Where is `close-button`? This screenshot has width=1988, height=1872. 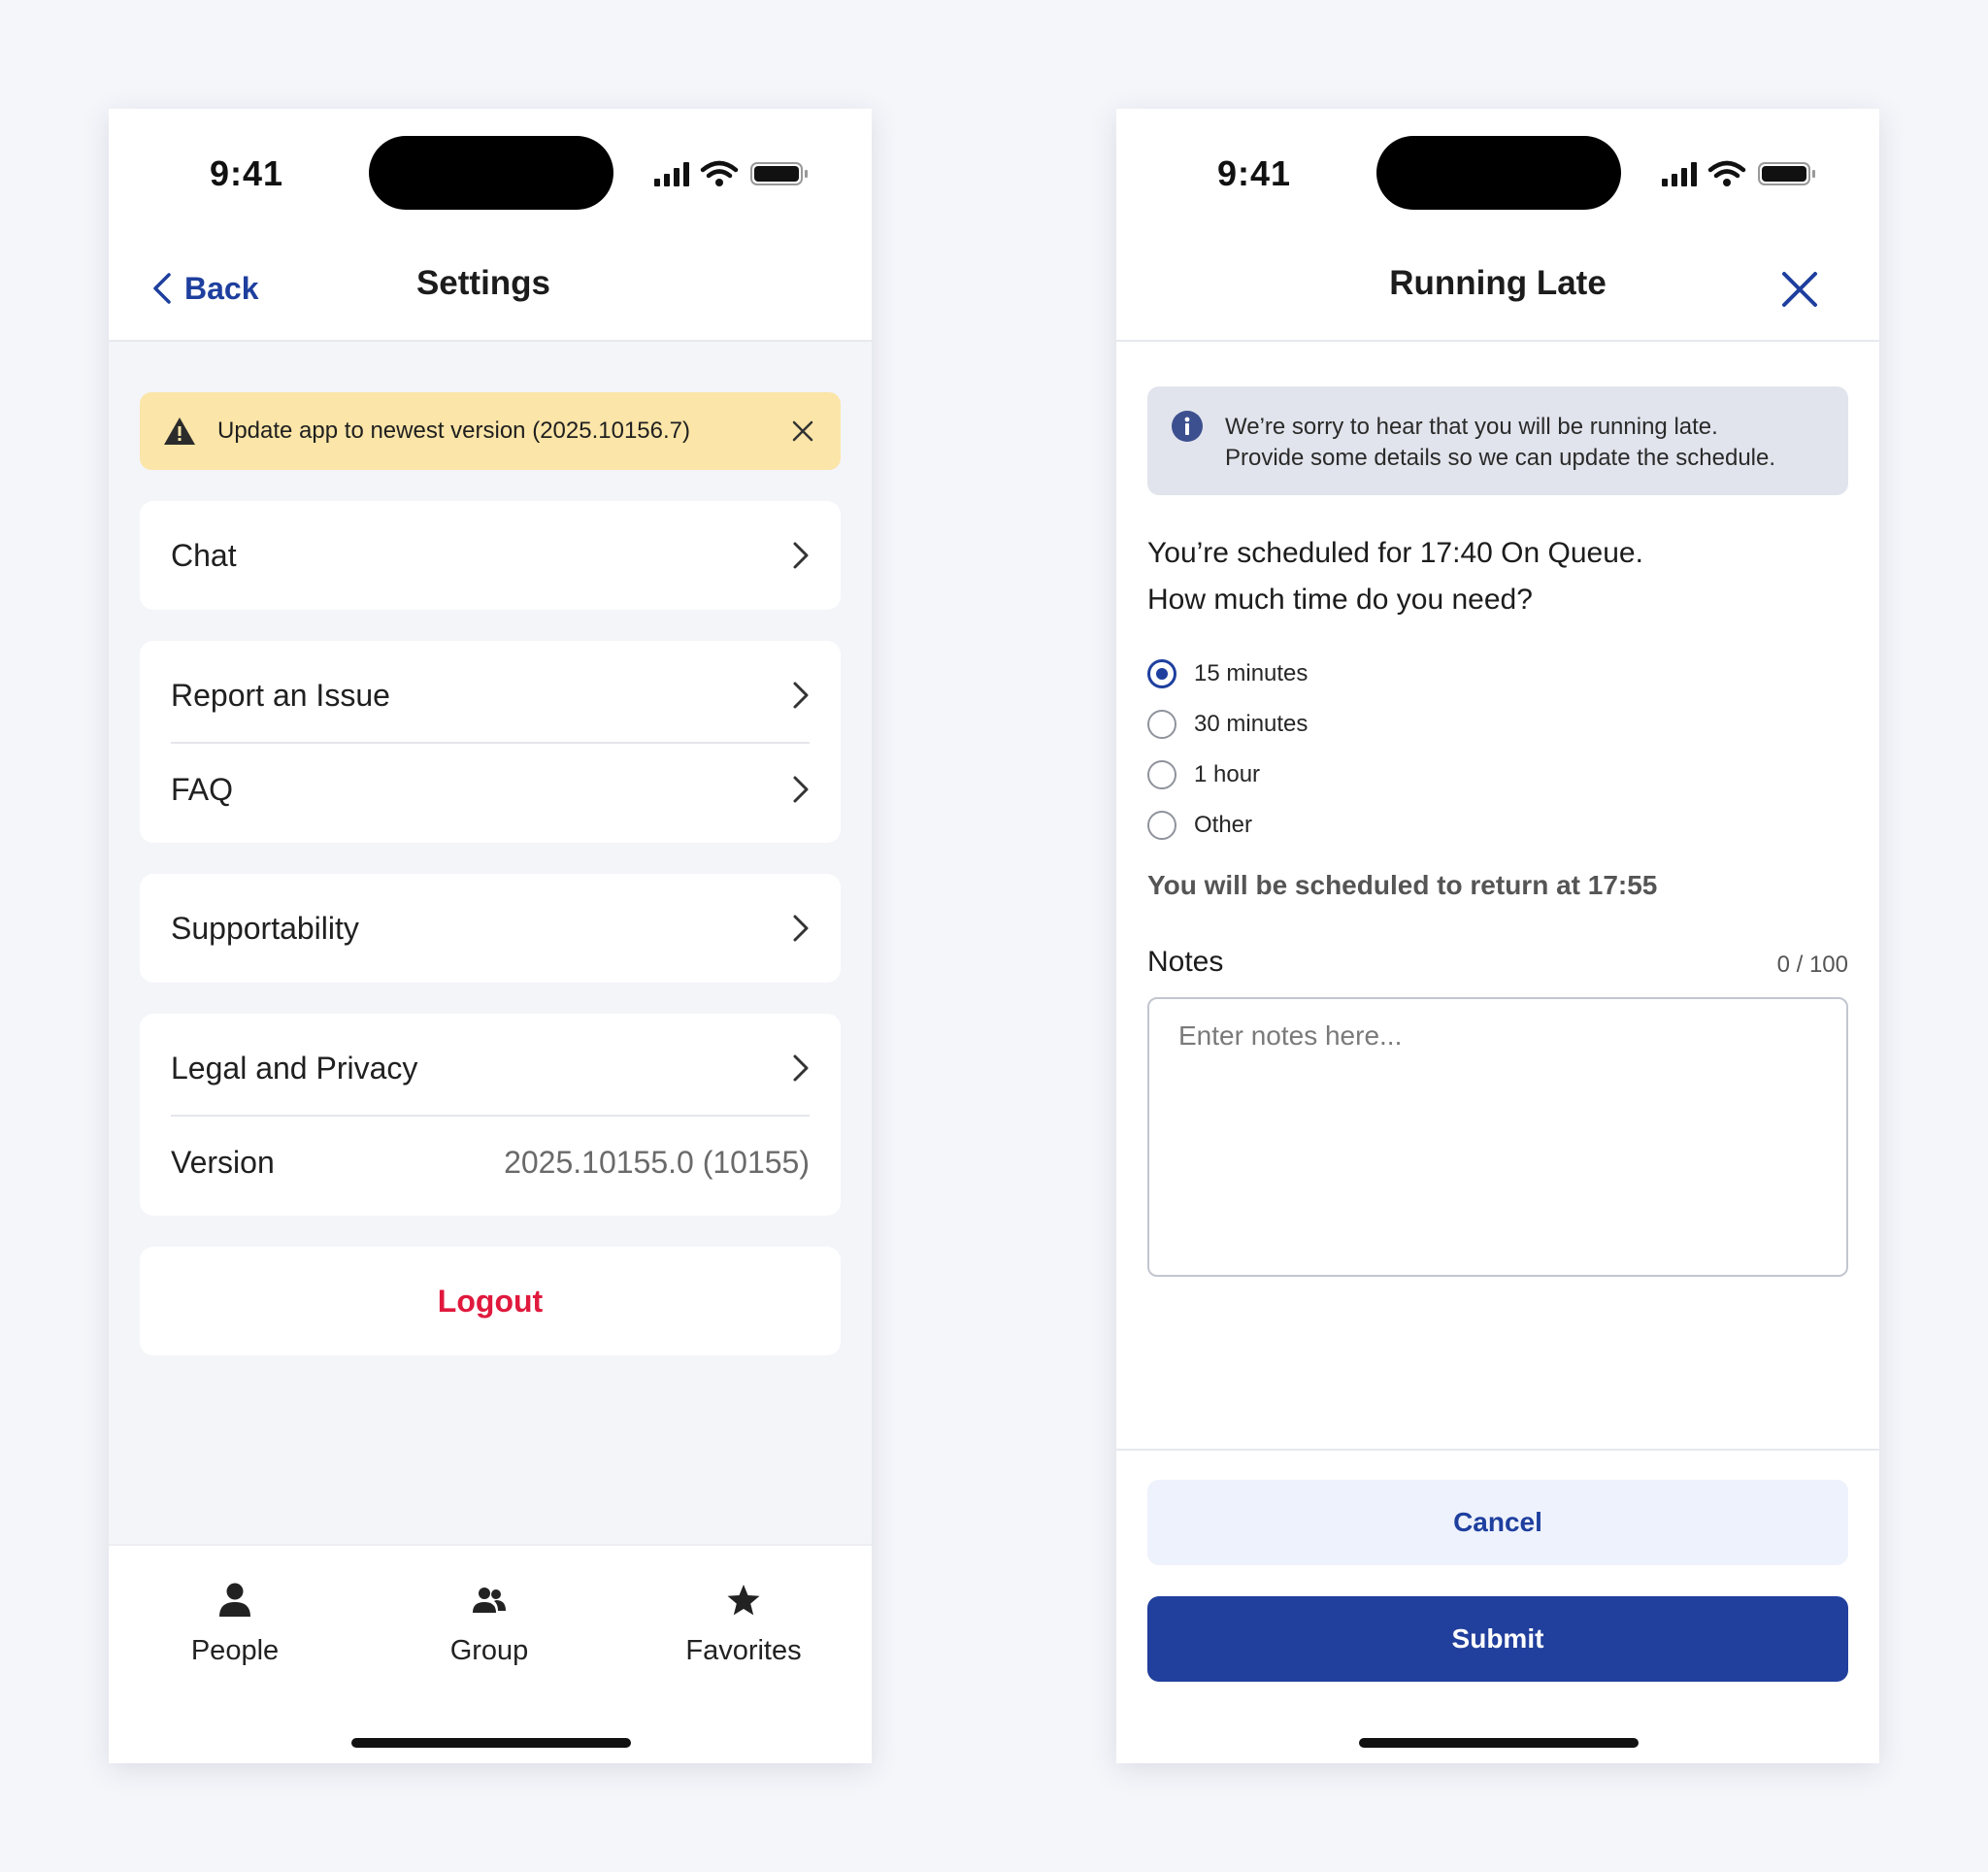 close-button is located at coordinates (1800, 289).